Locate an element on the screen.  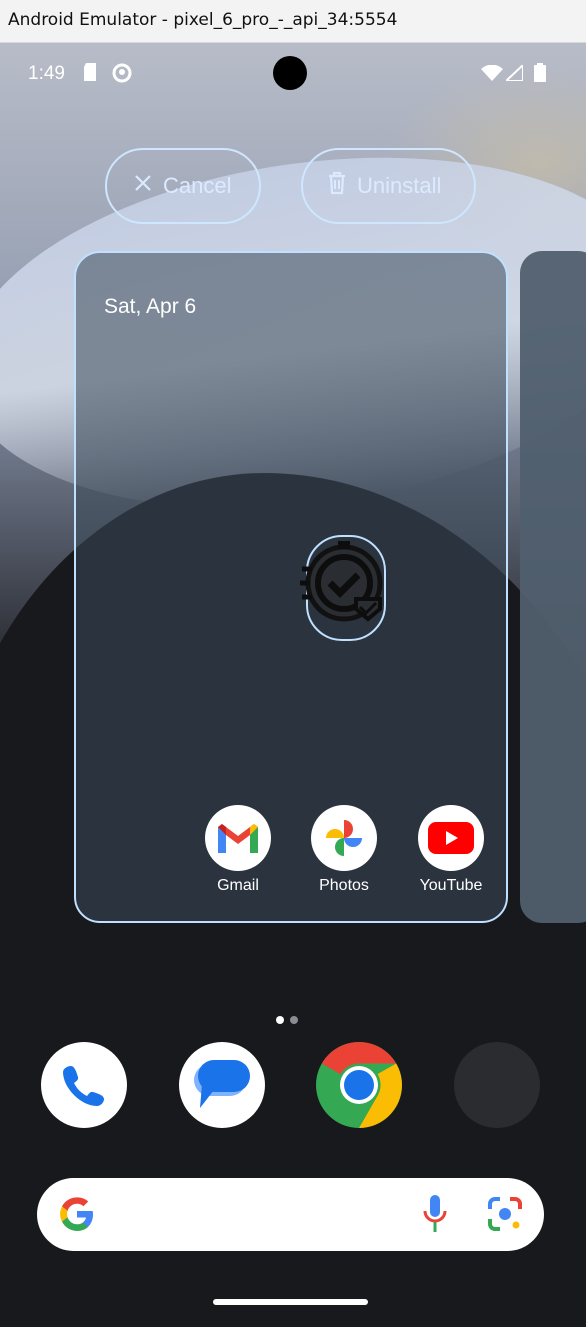
dock-phone is located at coordinates (84, 1085).